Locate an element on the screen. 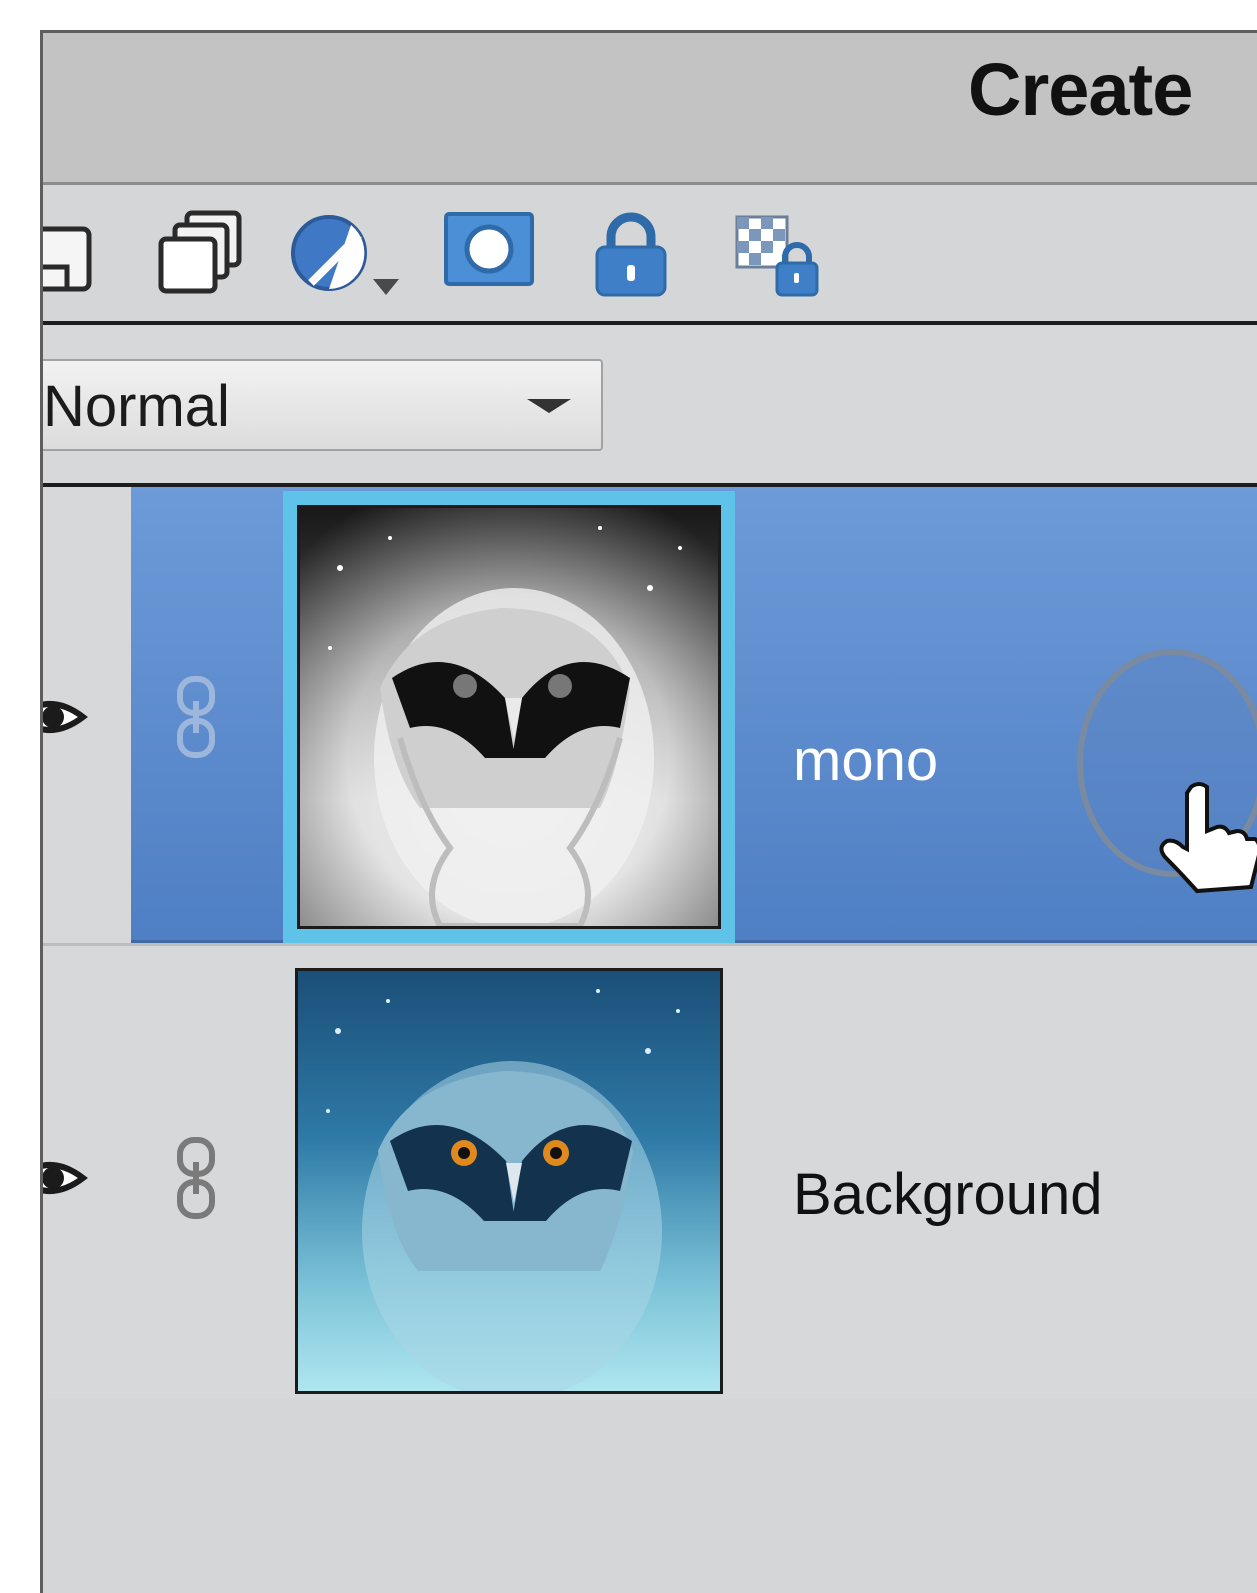 This screenshot has width=1257, height=1593. blend-mode-row: Normal is located at coordinates (650, 406).